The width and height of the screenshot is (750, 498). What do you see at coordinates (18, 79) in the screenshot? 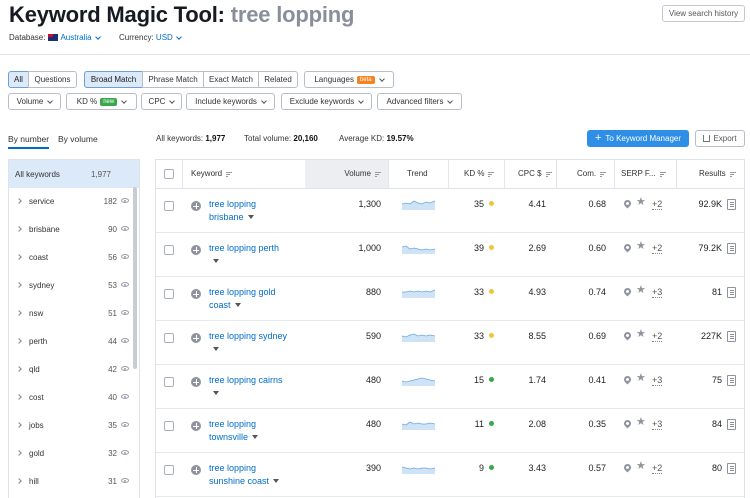
I see `tab-all: All` at bounding box center [18, 79].